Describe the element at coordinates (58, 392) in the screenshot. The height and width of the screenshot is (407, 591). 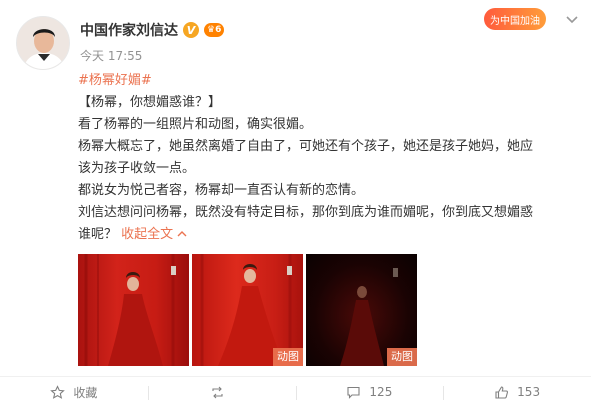
I see `star-icon` at that location.